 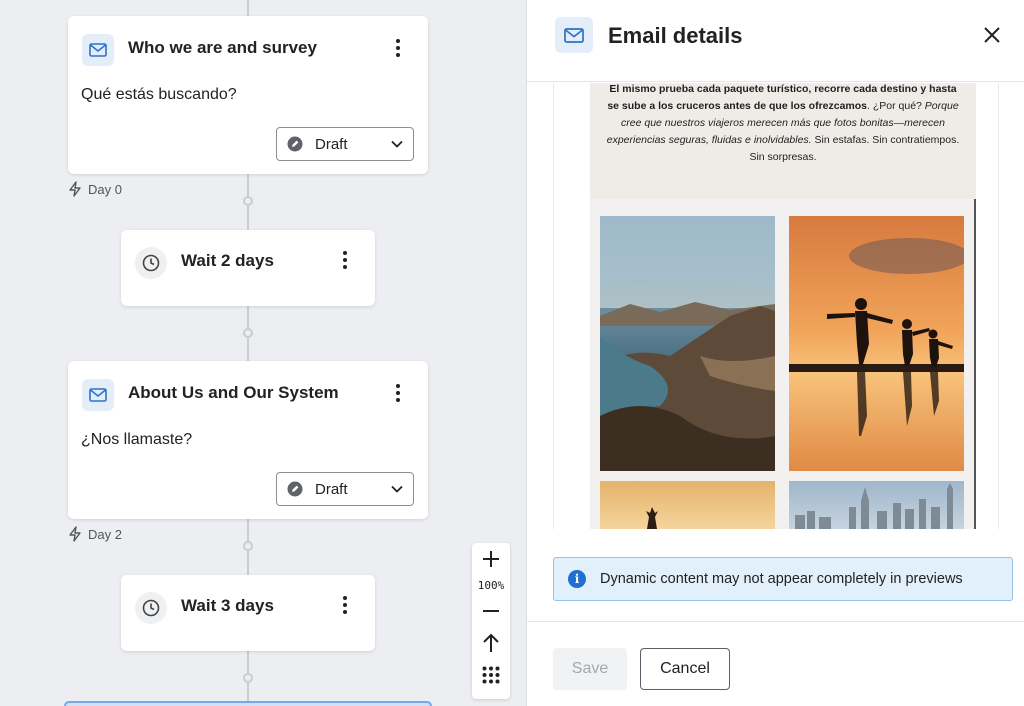 What do you see at coordinates (491, 585) in the screenshot?
I see `zoom-level: 100%` at bounding box center [491, 585].